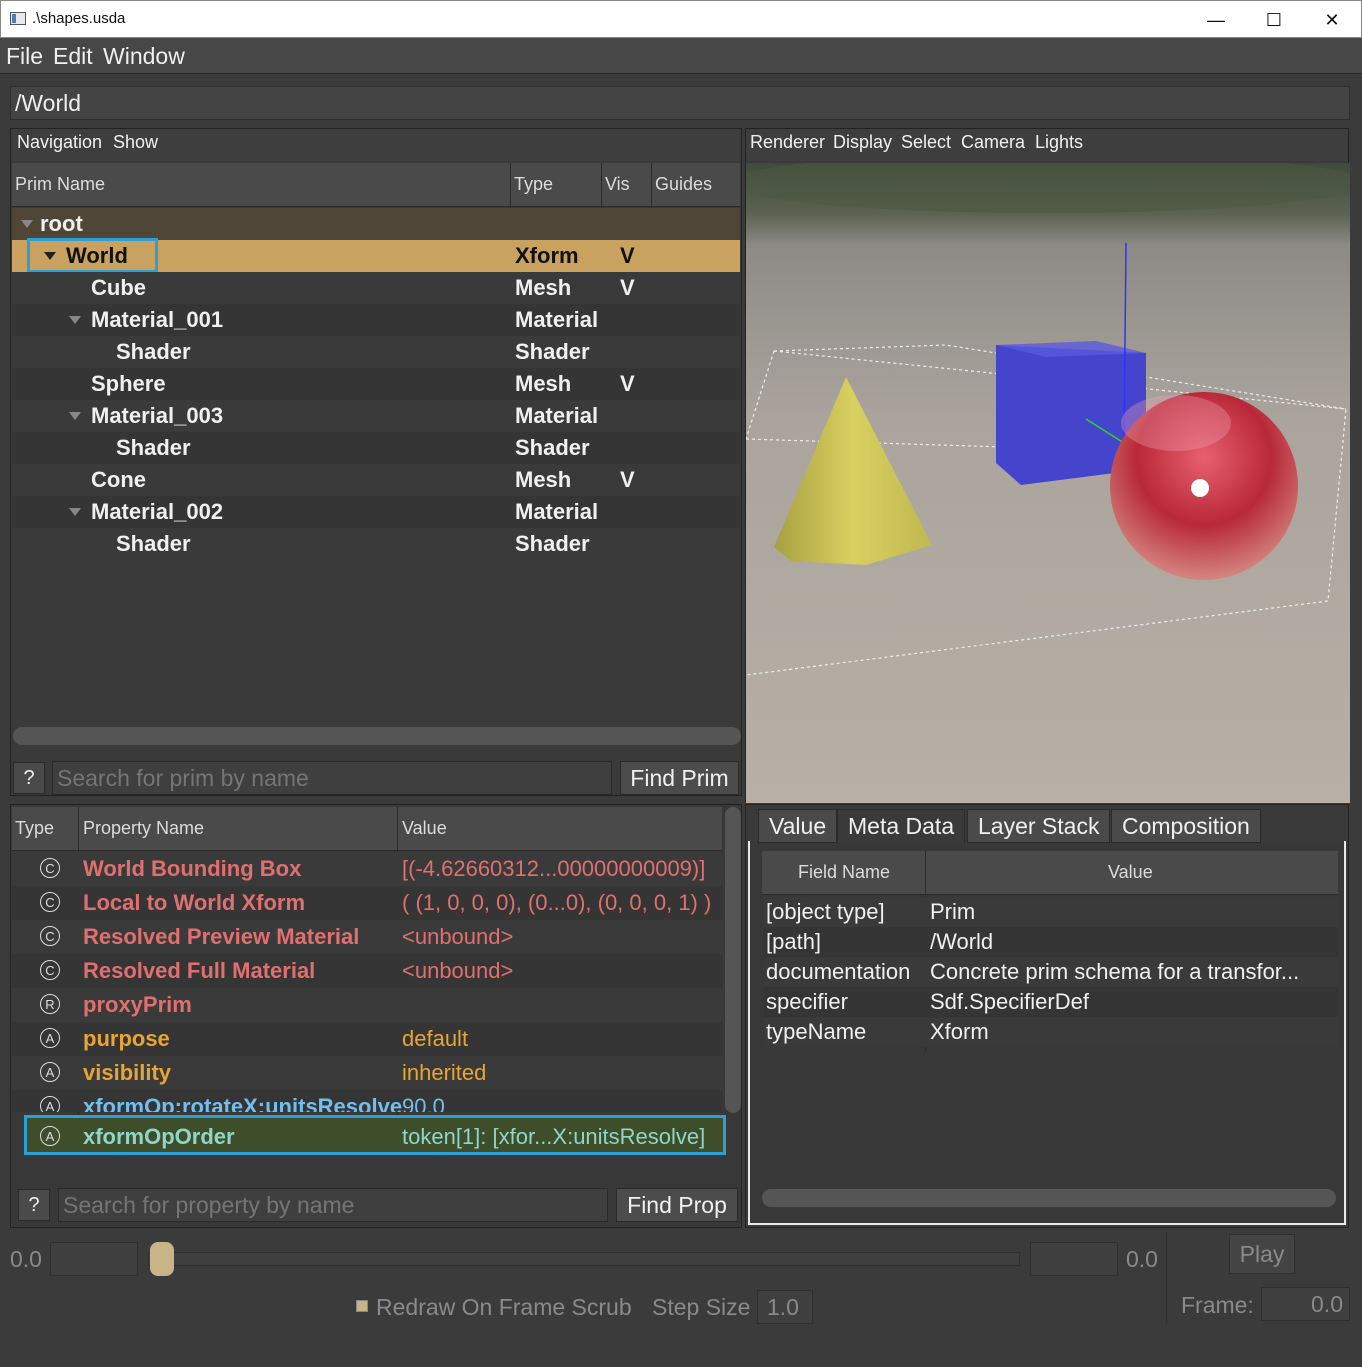 The height and width of the screenshot is (1367, 1362). What do you see at coordinates (926, 142) in the screenshot?
I see `menu-select: Select` at bounding box center [926, 142].